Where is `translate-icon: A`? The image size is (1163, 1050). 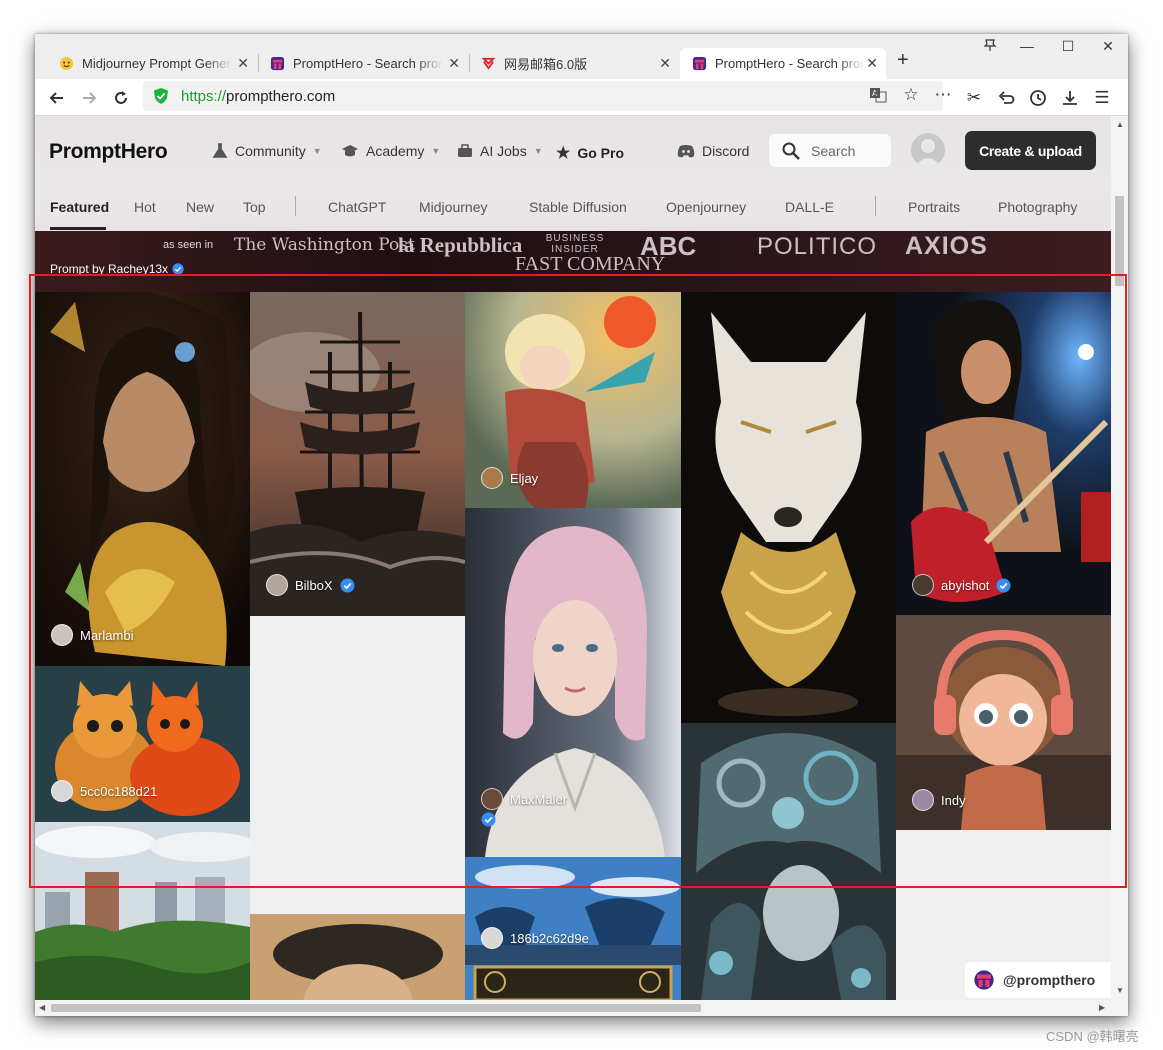 translate-icon: A is located at coordinates (878, 95).